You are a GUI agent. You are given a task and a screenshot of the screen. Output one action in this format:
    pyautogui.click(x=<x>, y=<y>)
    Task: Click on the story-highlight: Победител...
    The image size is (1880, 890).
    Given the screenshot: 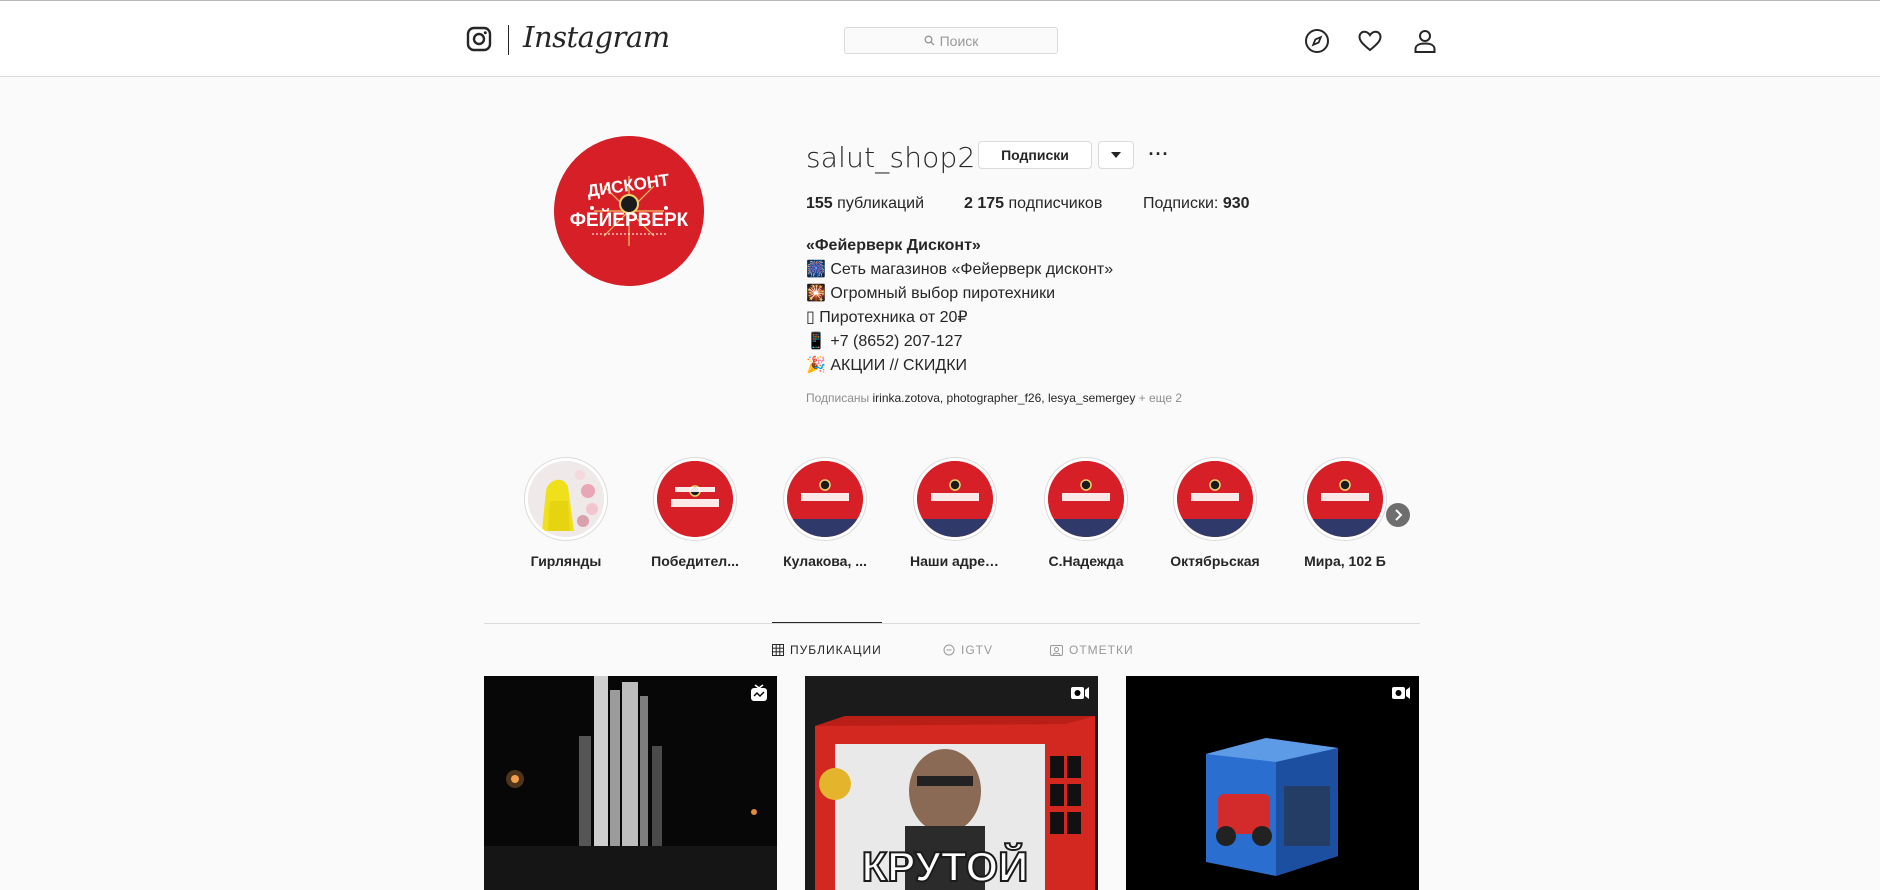 What is the action you would take?
    pyautogui.click(x=695, y=513)
    